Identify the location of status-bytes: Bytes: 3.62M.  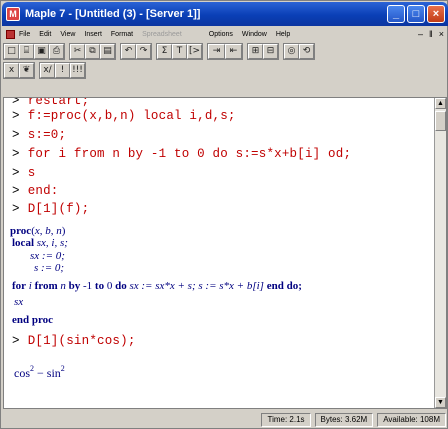
(344, 420).